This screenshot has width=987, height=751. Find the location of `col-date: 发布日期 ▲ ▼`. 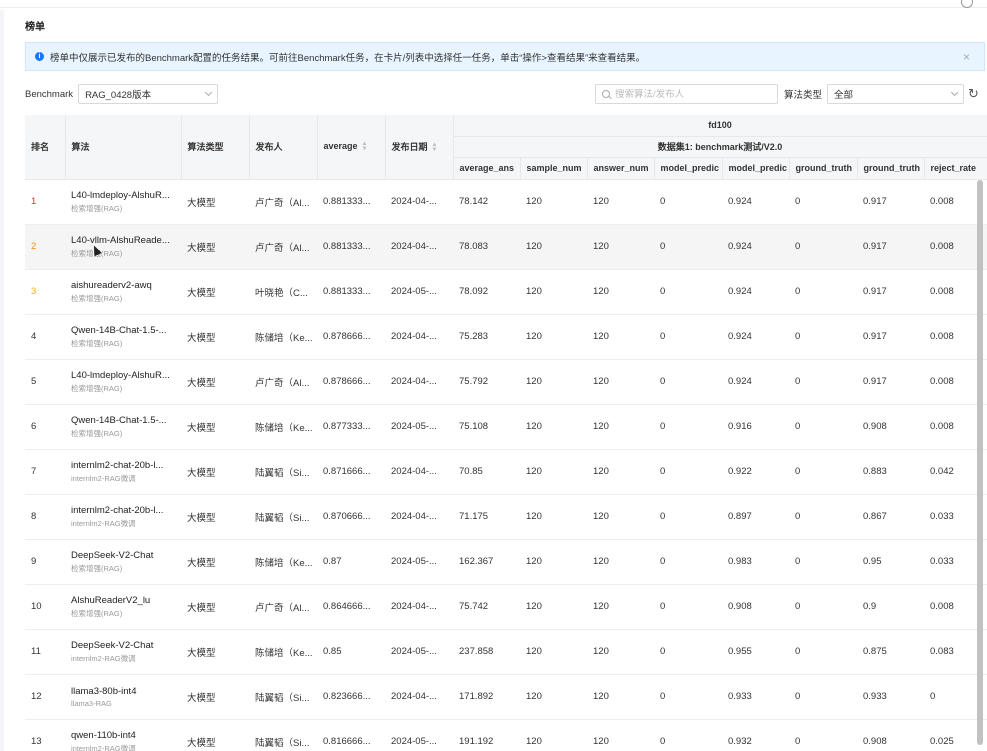

col-date: 发布日期 ▲ ▼ is located at coordinates (419, 147).